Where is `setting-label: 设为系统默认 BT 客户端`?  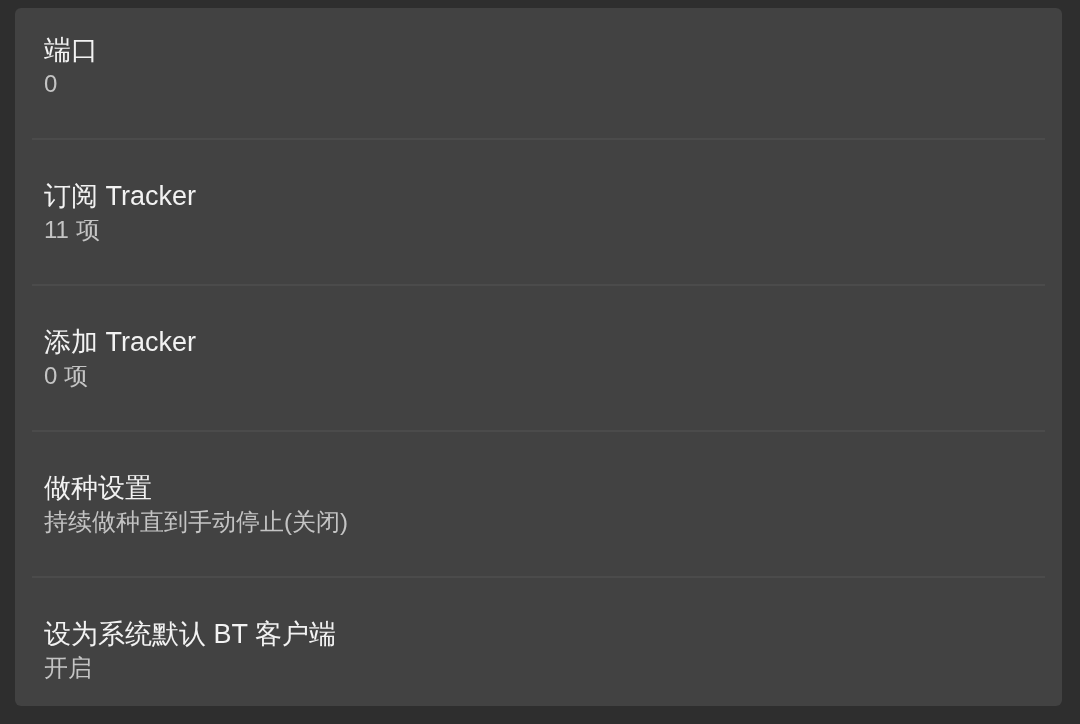 setting-label: 设为系统默认 BT 客户端 is located at coordinates (190, 634).